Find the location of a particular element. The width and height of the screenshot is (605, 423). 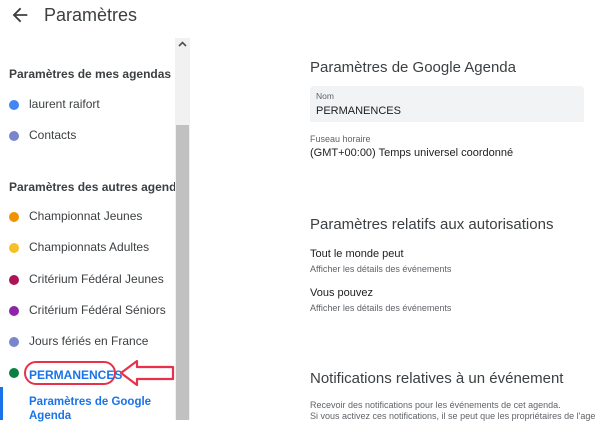

selected-sub-indicator is located at coordinates (1, 403).